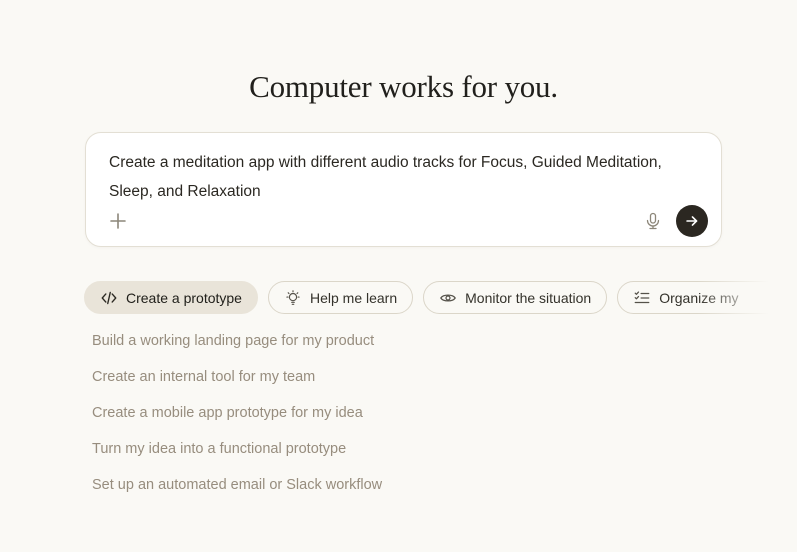 This screenshot has height=552, width=797. I want to click on tab-create-a-prototype: Create a prototype, so click(171, 297).